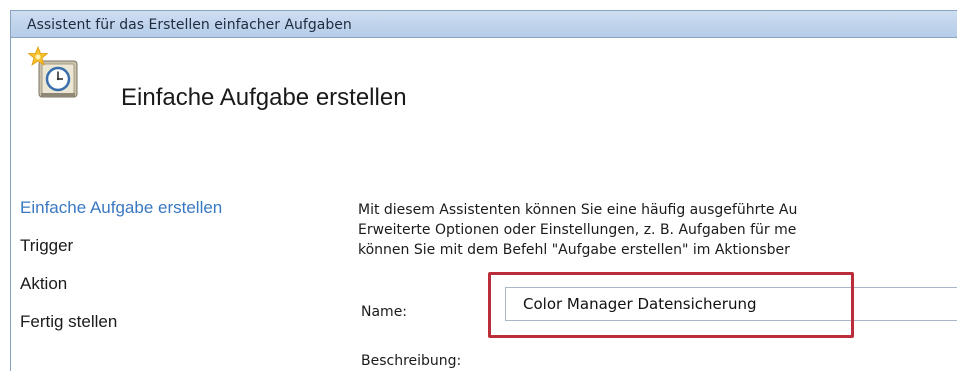 This screenshot has height=371, width=957. What do you see at coordinates (43, 284) in the screenshot?
I see `step-action: Aktion` at bounding box center [43, 284].